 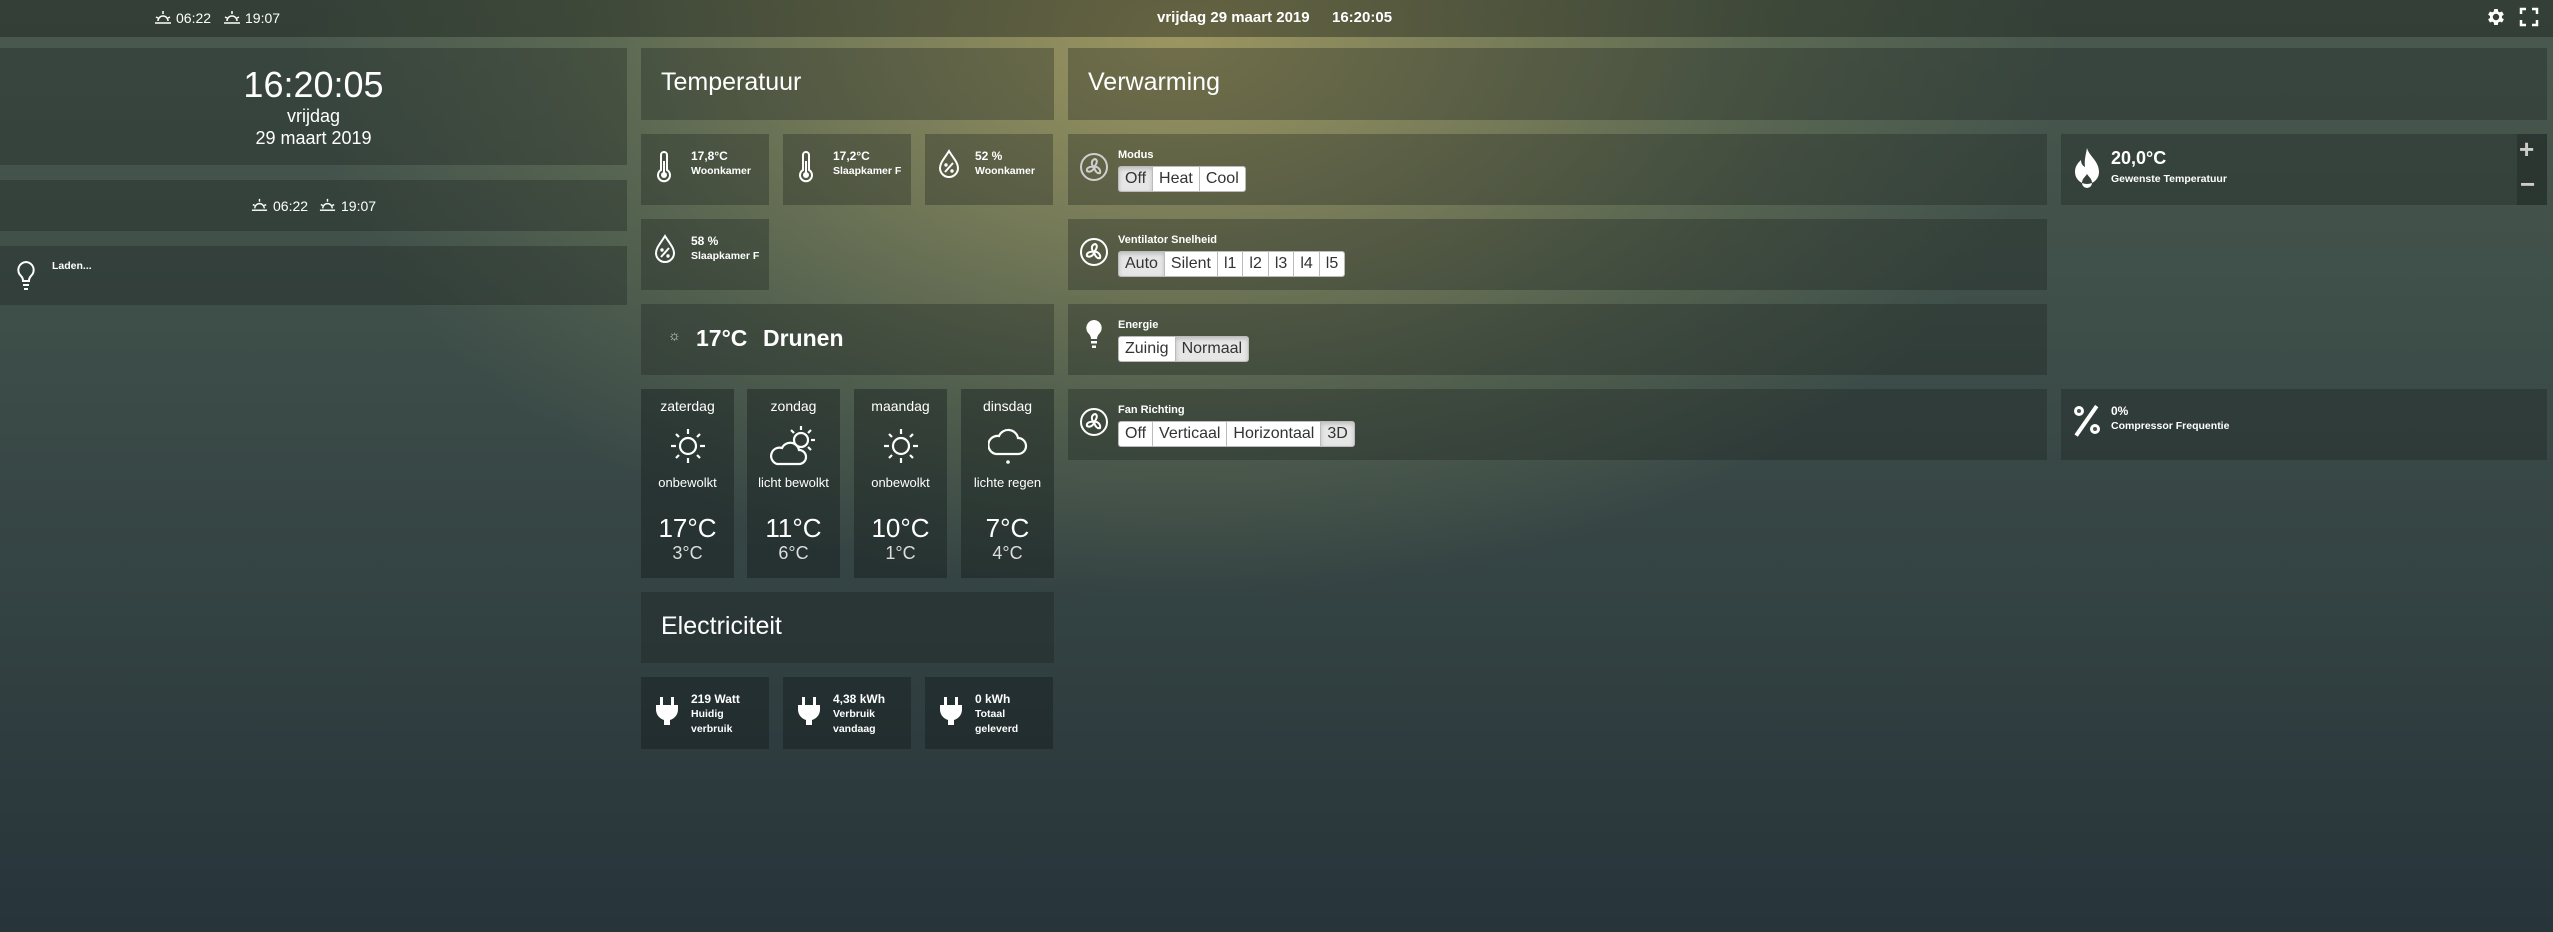 I want to click on forecast-day-name: zondag, so click(x=793, y=406).